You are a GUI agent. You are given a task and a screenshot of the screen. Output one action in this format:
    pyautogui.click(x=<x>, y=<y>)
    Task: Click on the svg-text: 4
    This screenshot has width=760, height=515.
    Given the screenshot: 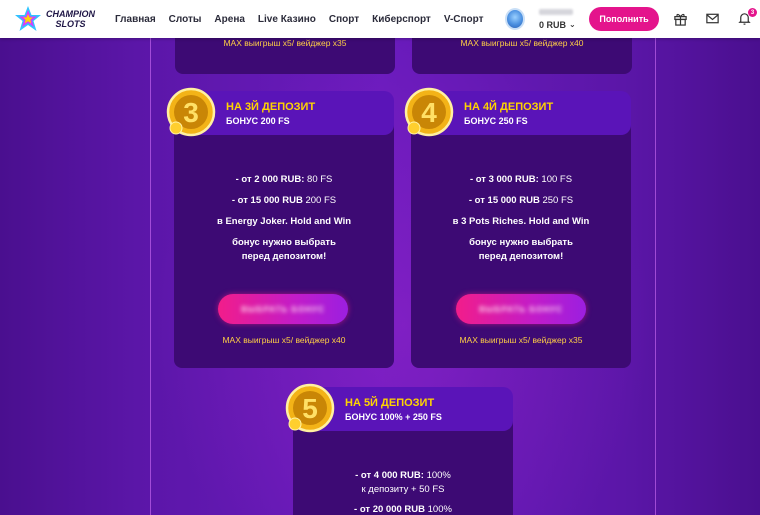 What is the action you would take?
    pyautogui.click(x=429, y=112)
    